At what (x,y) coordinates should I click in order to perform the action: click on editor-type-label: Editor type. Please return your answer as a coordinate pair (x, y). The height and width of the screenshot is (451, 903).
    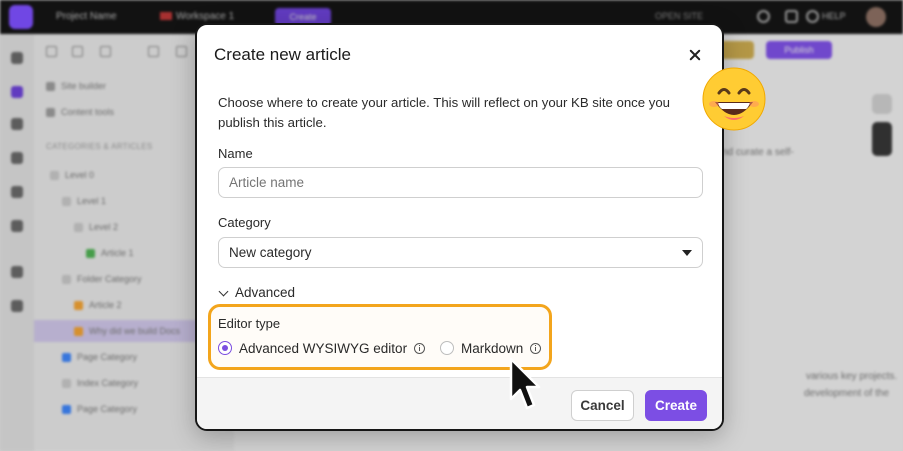
    Looking at the image, I should click on (249, 323).